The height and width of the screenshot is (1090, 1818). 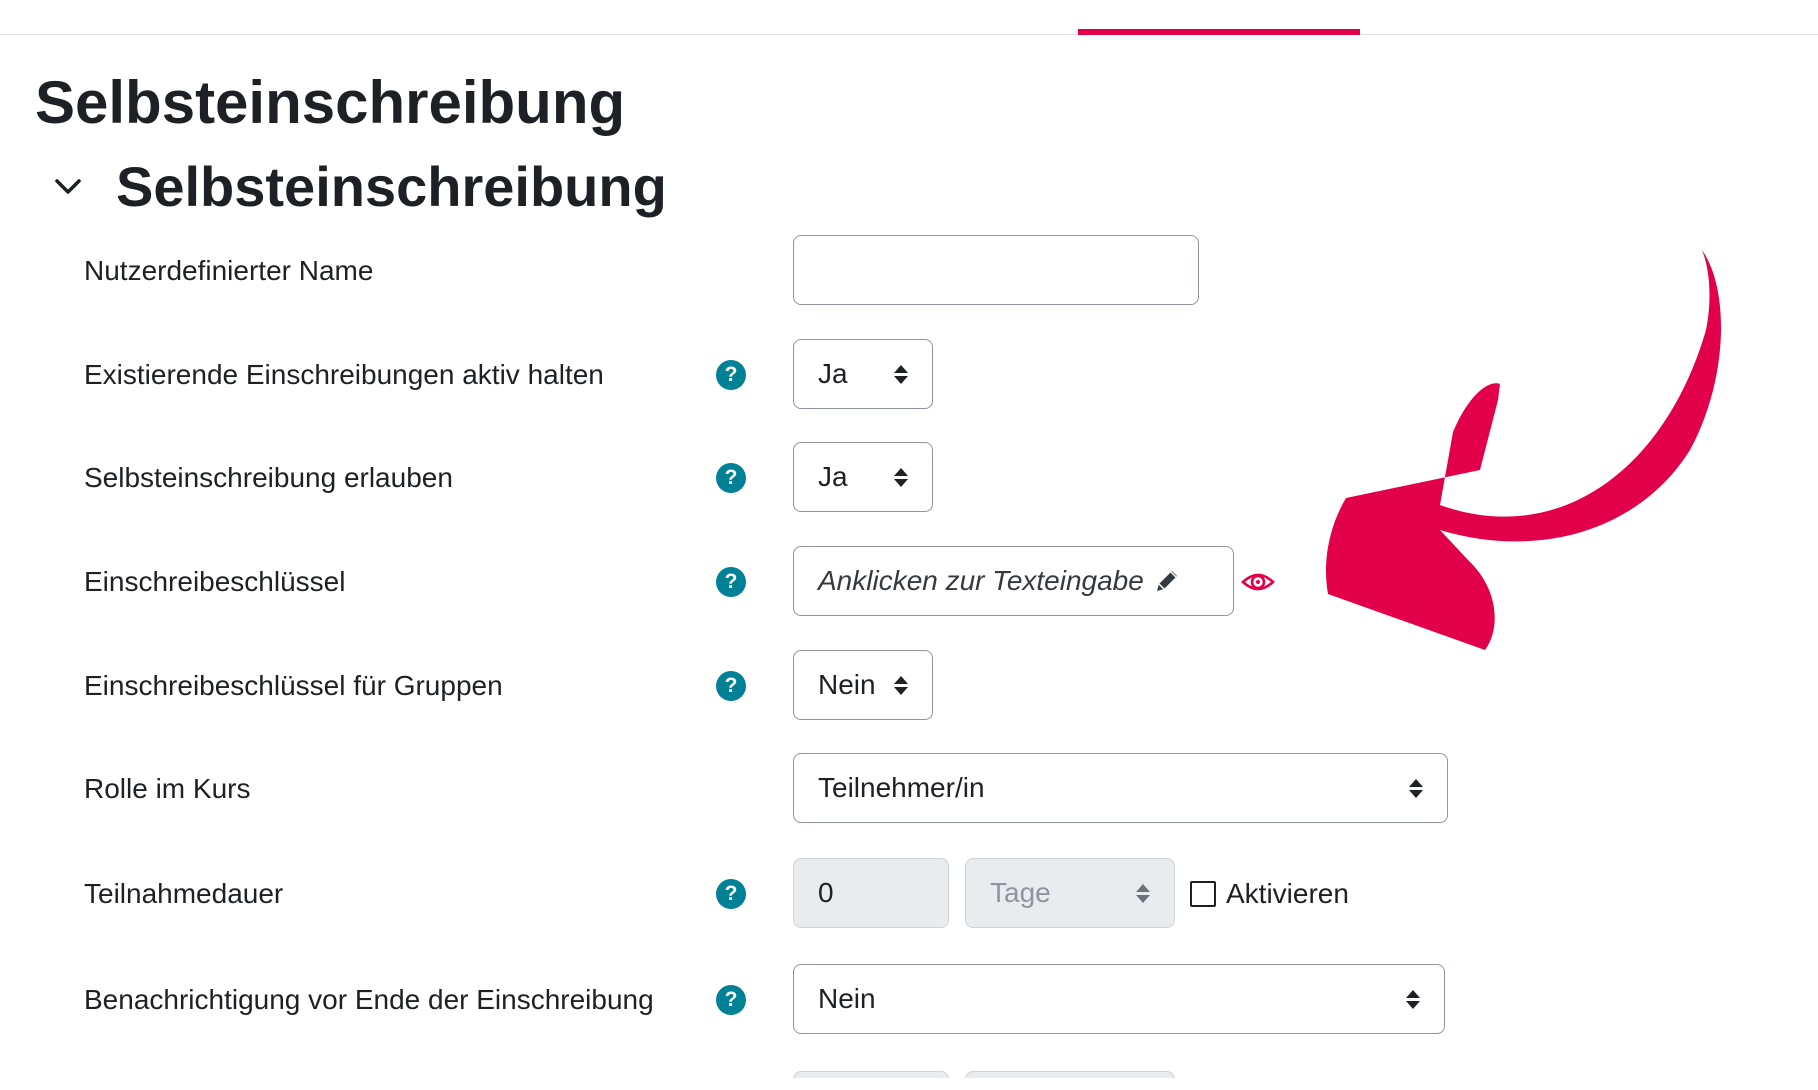 I want to click on section-toggle: Selbsteinschreibung, so click(x=358, y=187).